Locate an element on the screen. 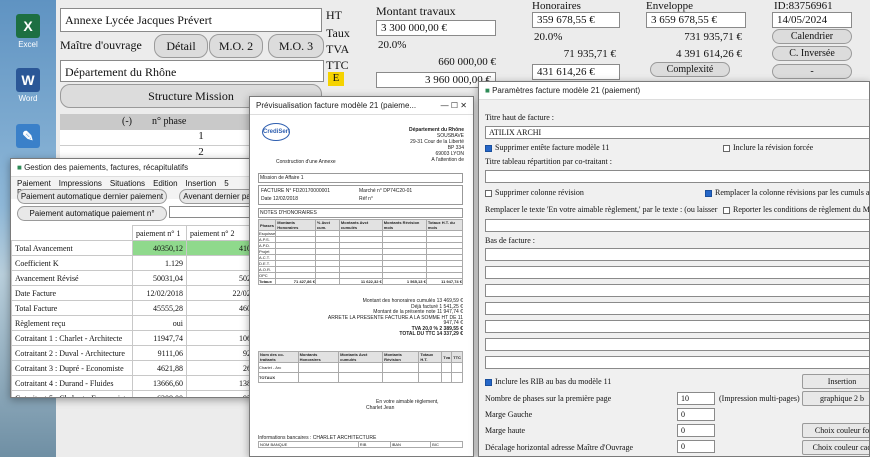 This screenshot has height=457, width=870. montant-ht-field: 3 300 000,00 € is located at coordinates (436, 28).